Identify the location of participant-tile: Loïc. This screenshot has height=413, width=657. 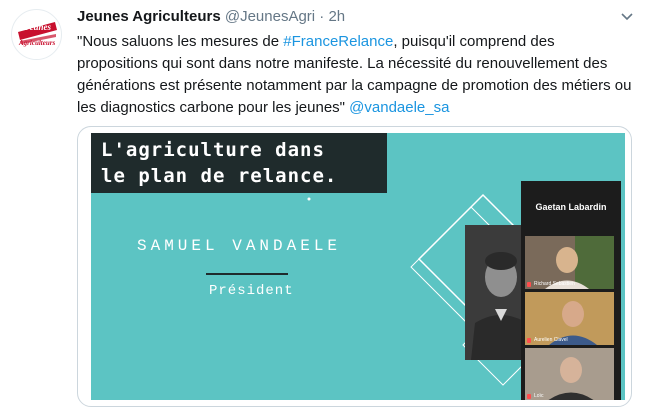
(569, 374).